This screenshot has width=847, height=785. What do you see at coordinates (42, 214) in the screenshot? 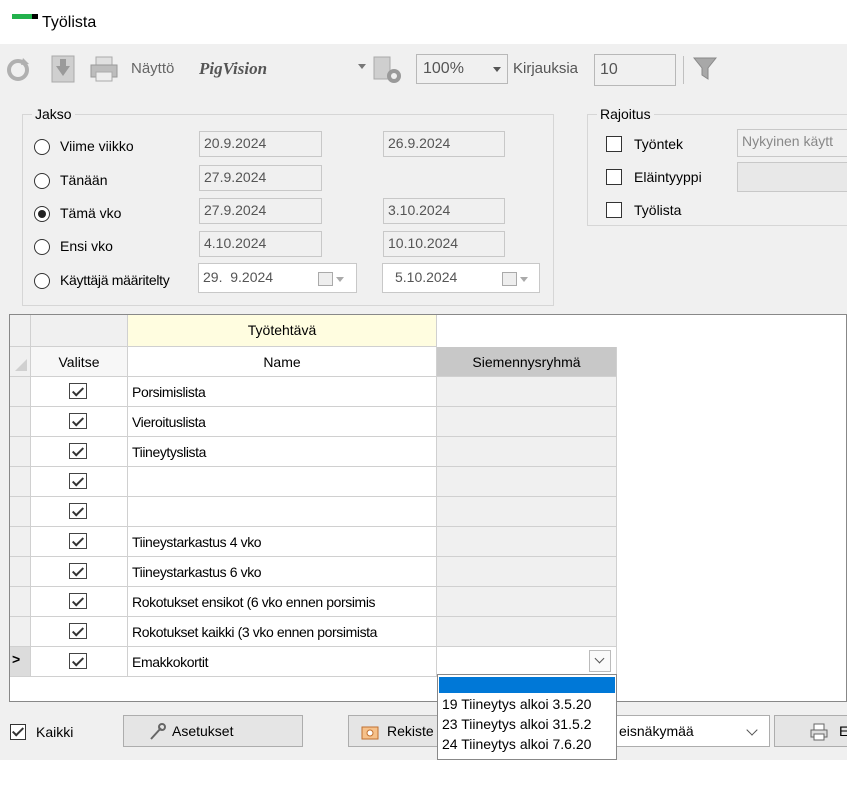
I see `radio-this-week` at bounding box center [42, 214].